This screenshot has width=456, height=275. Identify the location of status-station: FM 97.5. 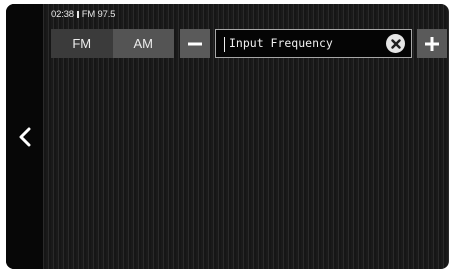
(98, 14).